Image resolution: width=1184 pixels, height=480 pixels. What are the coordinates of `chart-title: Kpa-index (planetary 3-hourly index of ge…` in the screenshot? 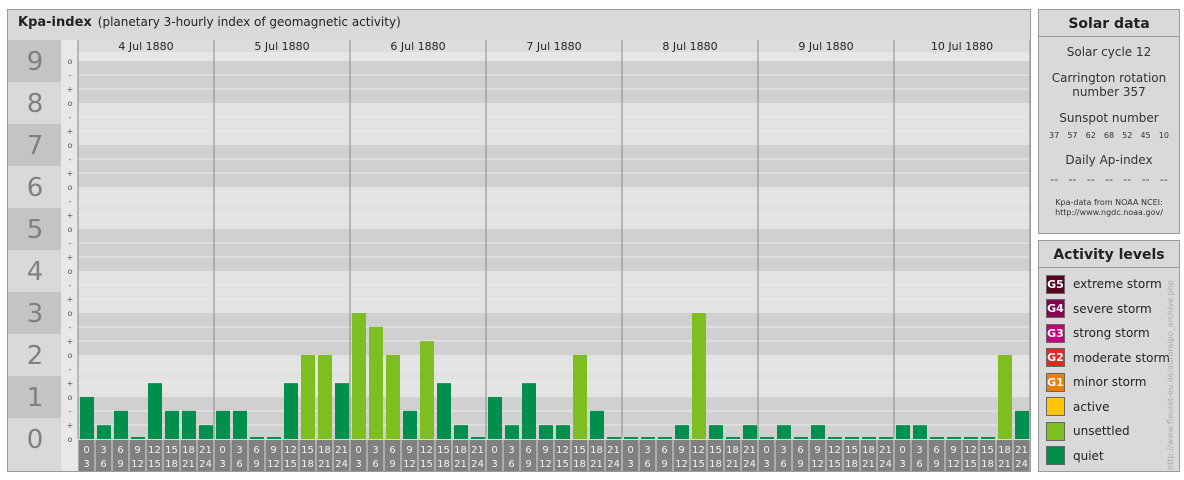 It's located at (209, 22).